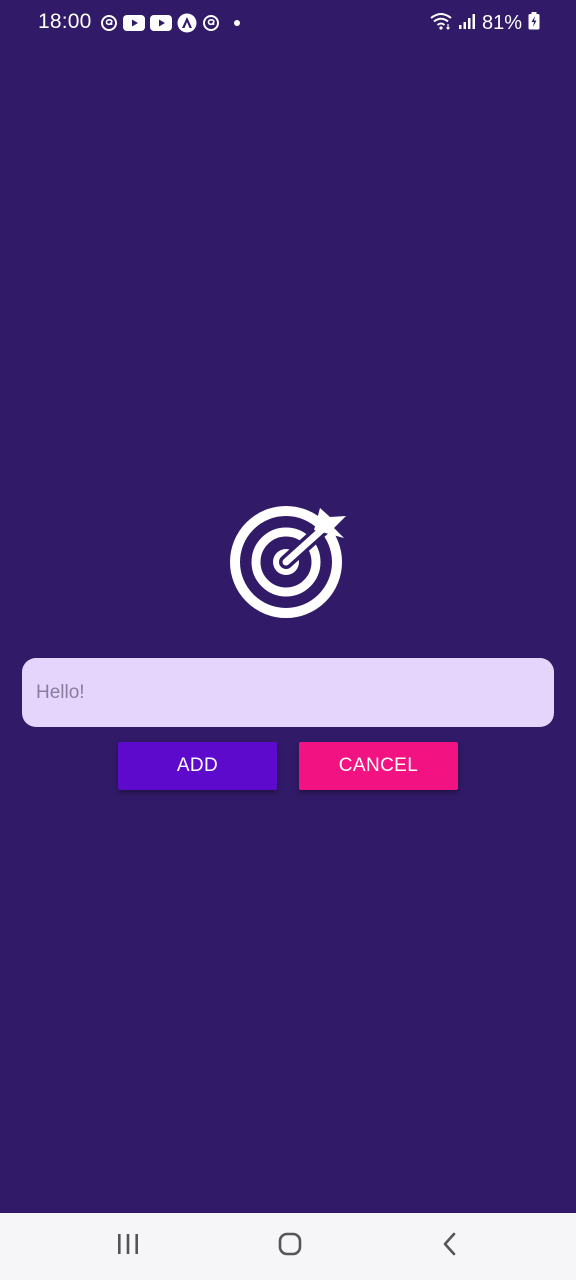  Describe the element at coordinates (187, 23) in the screenshot. I see `triangle-app-icon` at that location.